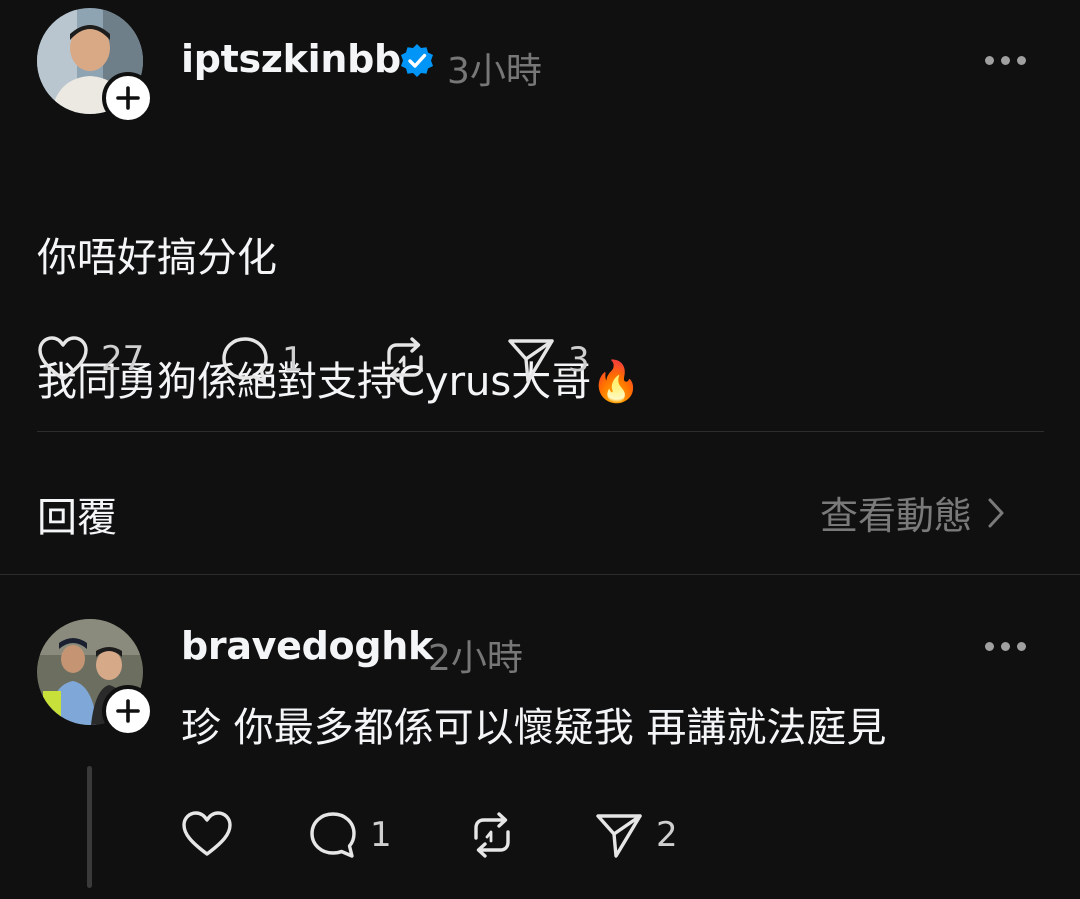  I want to click on reply-thread-line, so click(89, 827).